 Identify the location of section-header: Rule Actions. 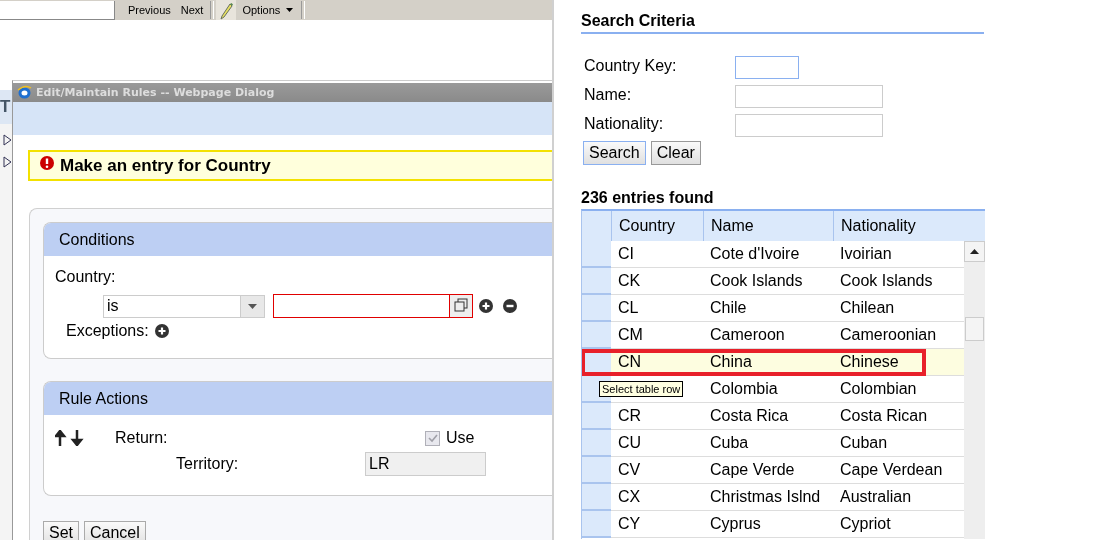
(298, 398).